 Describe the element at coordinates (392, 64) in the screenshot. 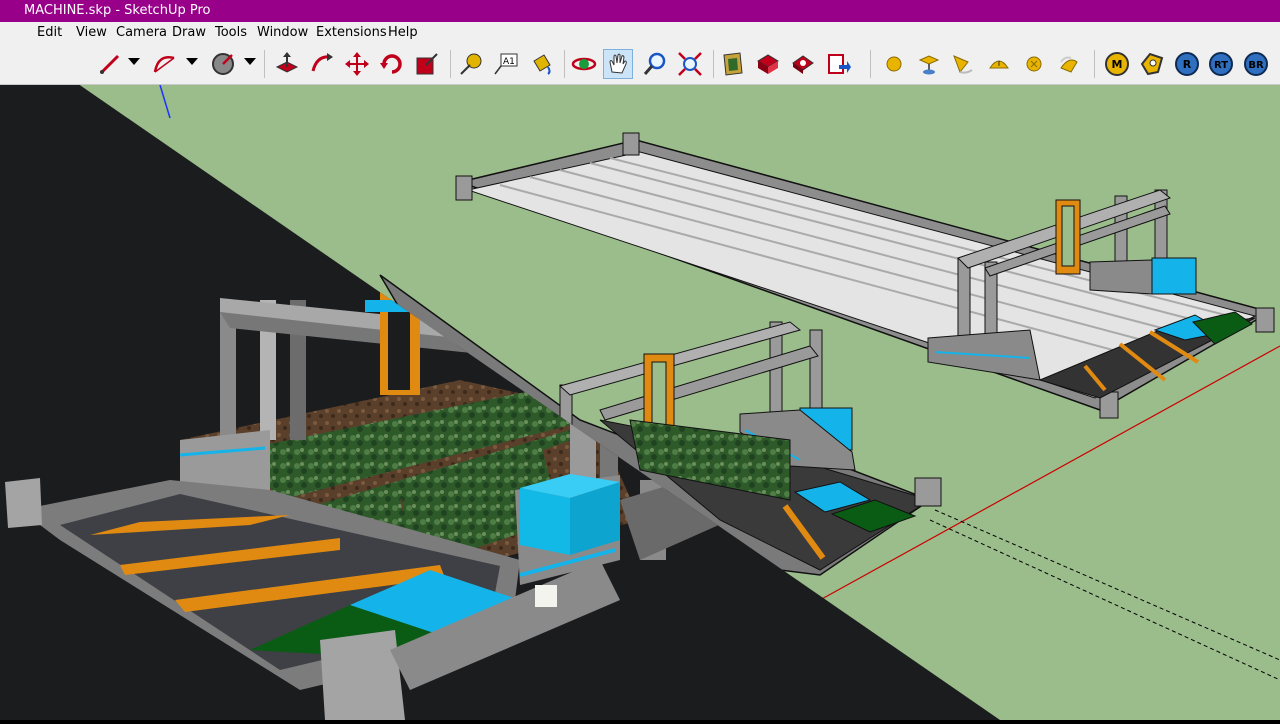

I see `rotate-icon` at that location.